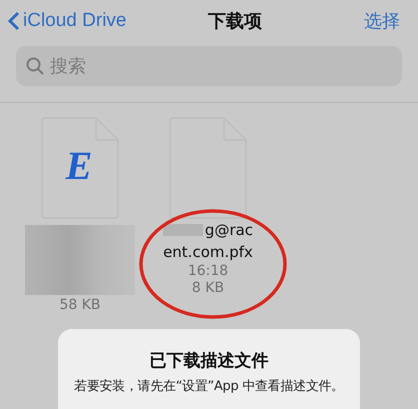 The width and height of the screenshot is (418, 409). Describe the element at coordinates (209, 386) in the screenshot. I see `alert-message: 若要安装，请先在“设置”App 中查看描述文件。` at that location.